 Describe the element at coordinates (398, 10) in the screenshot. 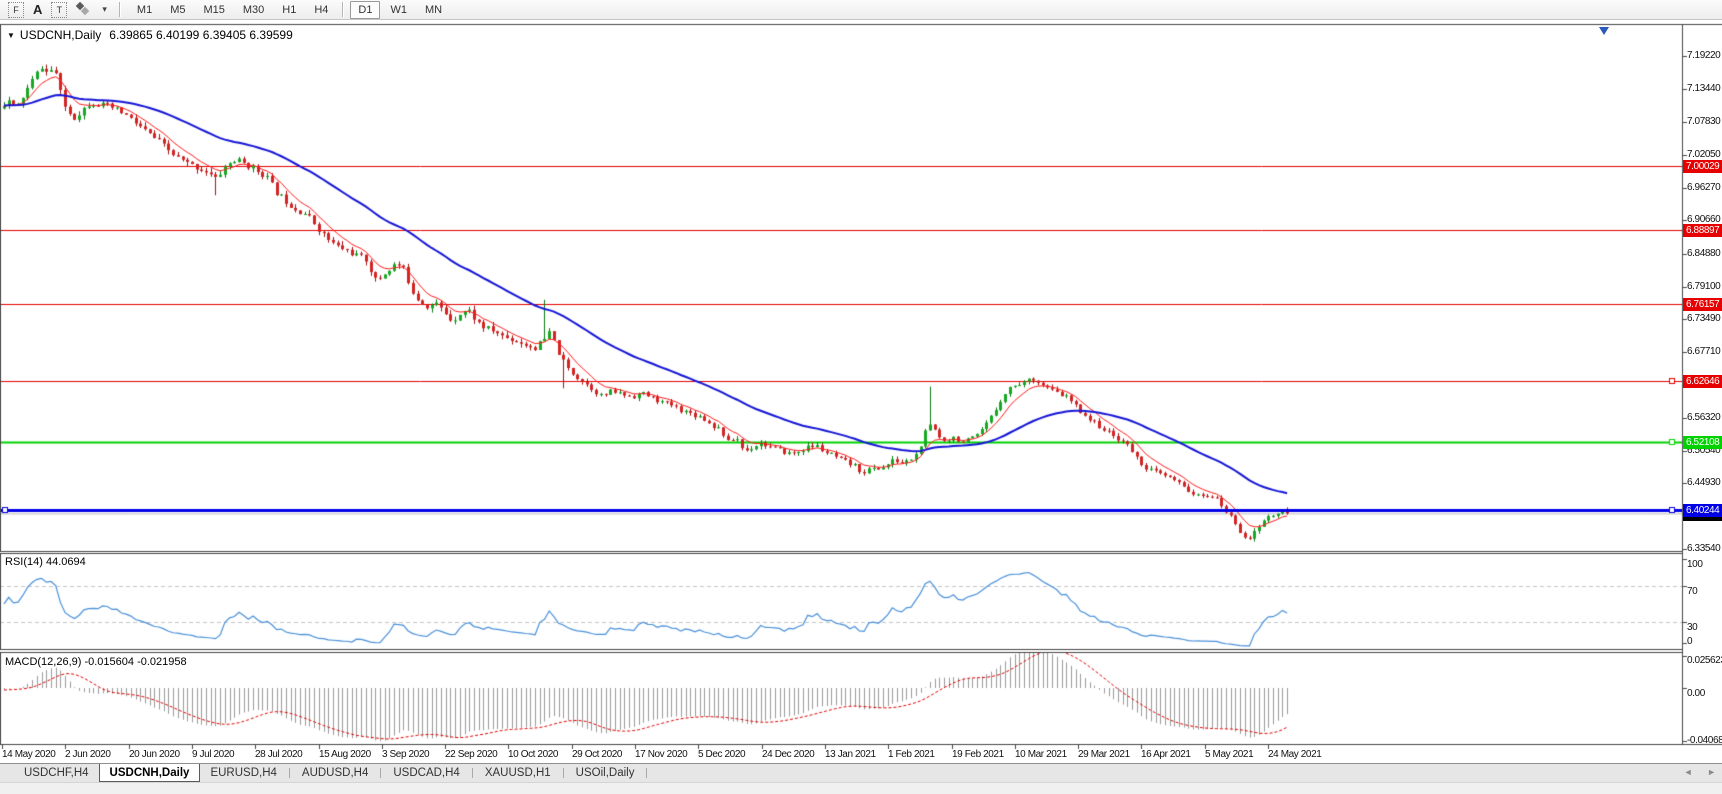

I see `timeframe-button-w1: W1` at that location.